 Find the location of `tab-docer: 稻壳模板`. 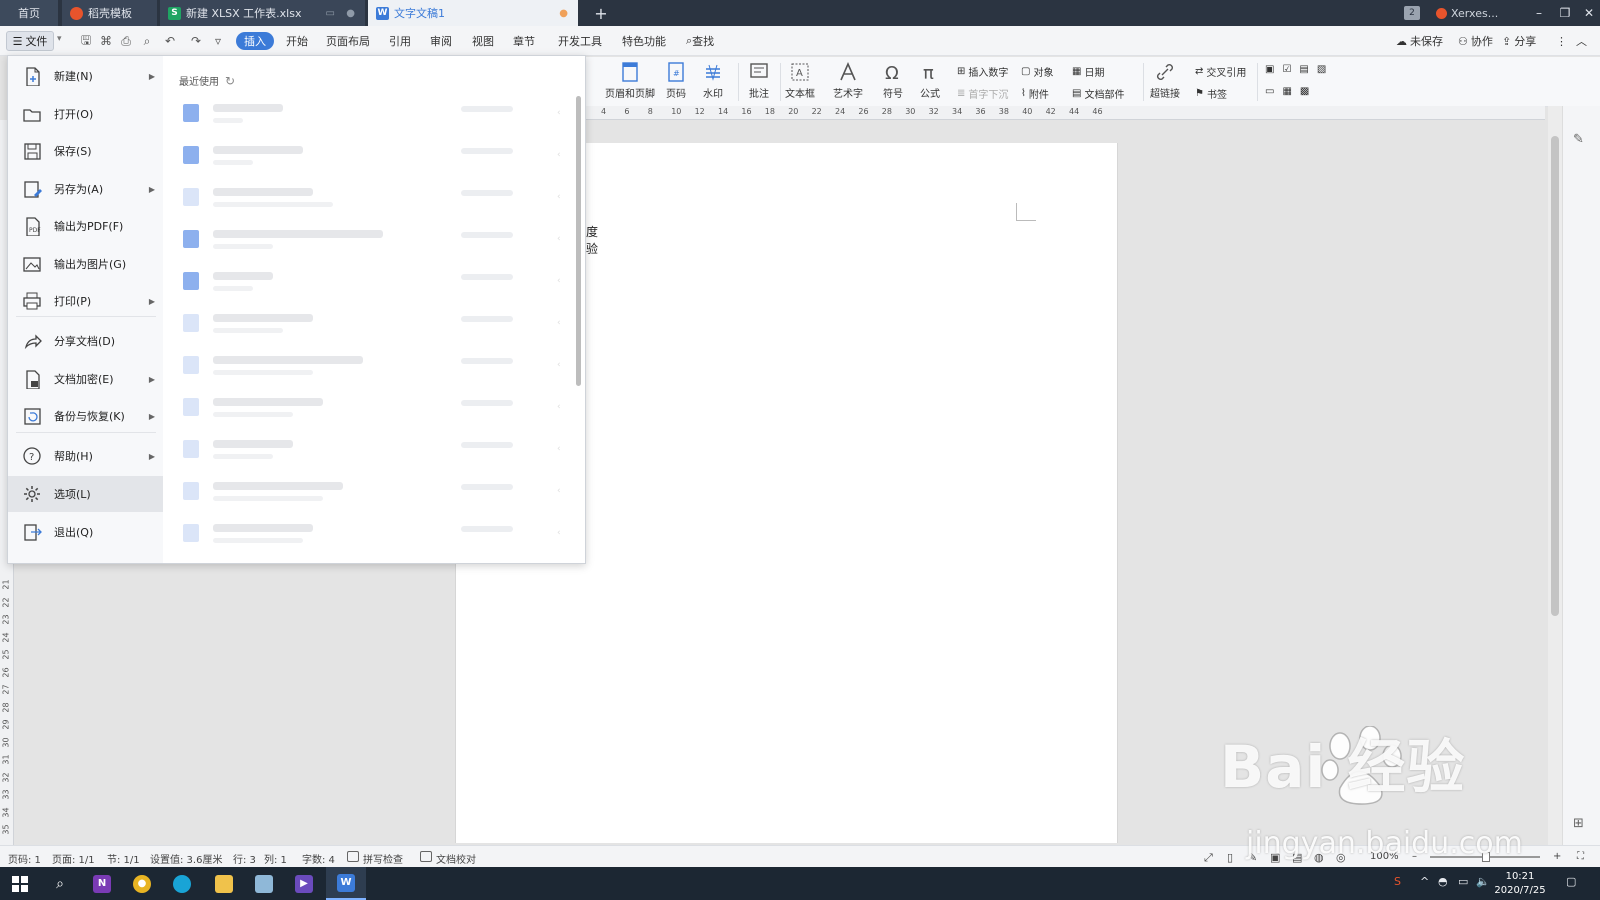

tab-docer: 稻壳模板 is located at coordinates (109, 13).